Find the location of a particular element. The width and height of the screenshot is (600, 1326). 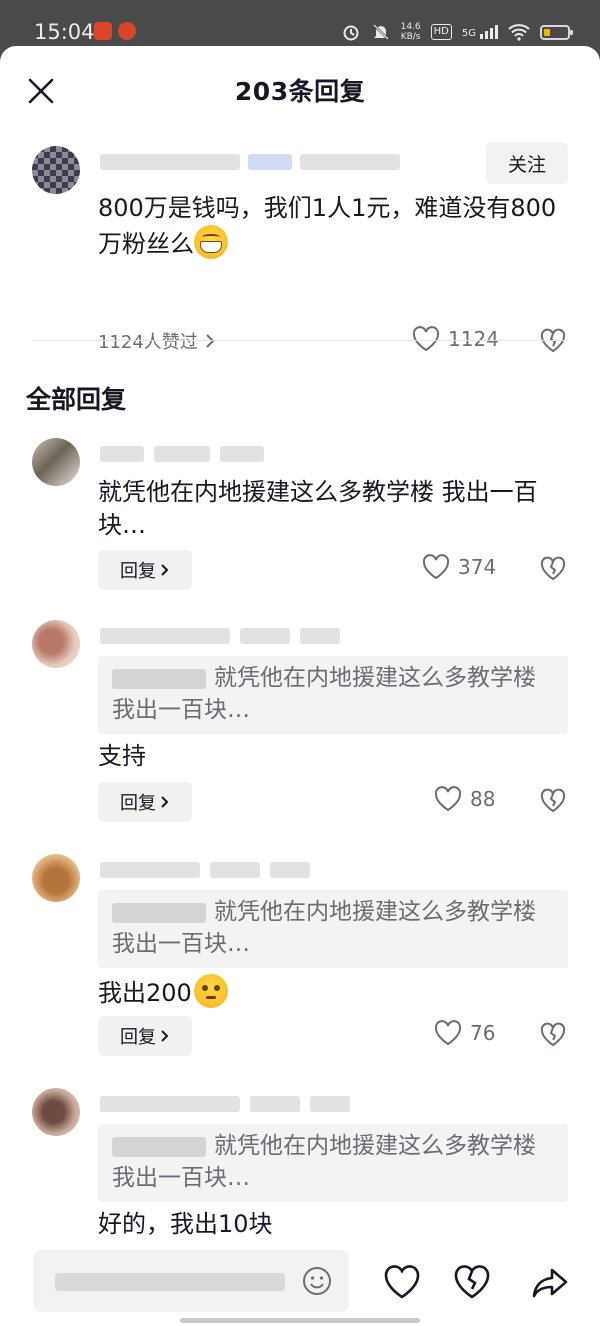

likers-link: 1124人赞过 is located at coordinates (157, 341).